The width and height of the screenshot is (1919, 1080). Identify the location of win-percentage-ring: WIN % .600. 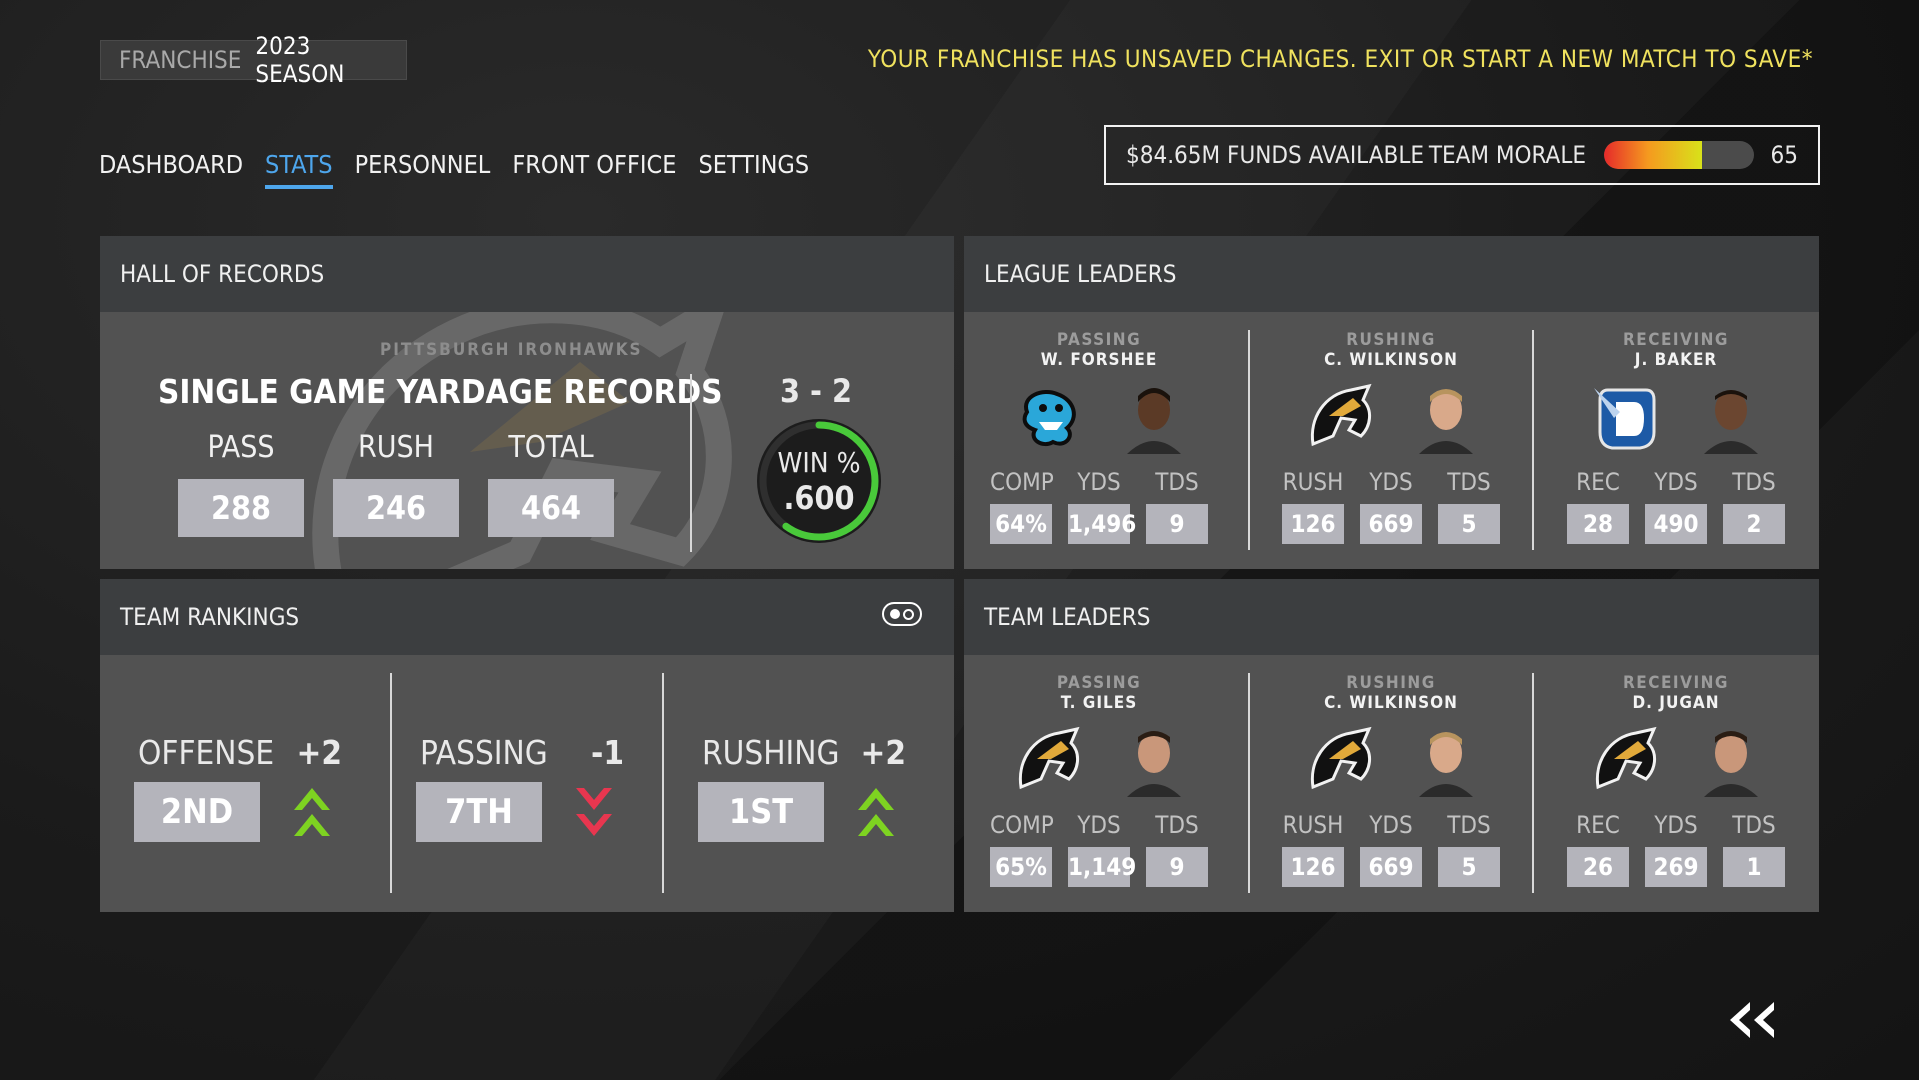
(819, 481).